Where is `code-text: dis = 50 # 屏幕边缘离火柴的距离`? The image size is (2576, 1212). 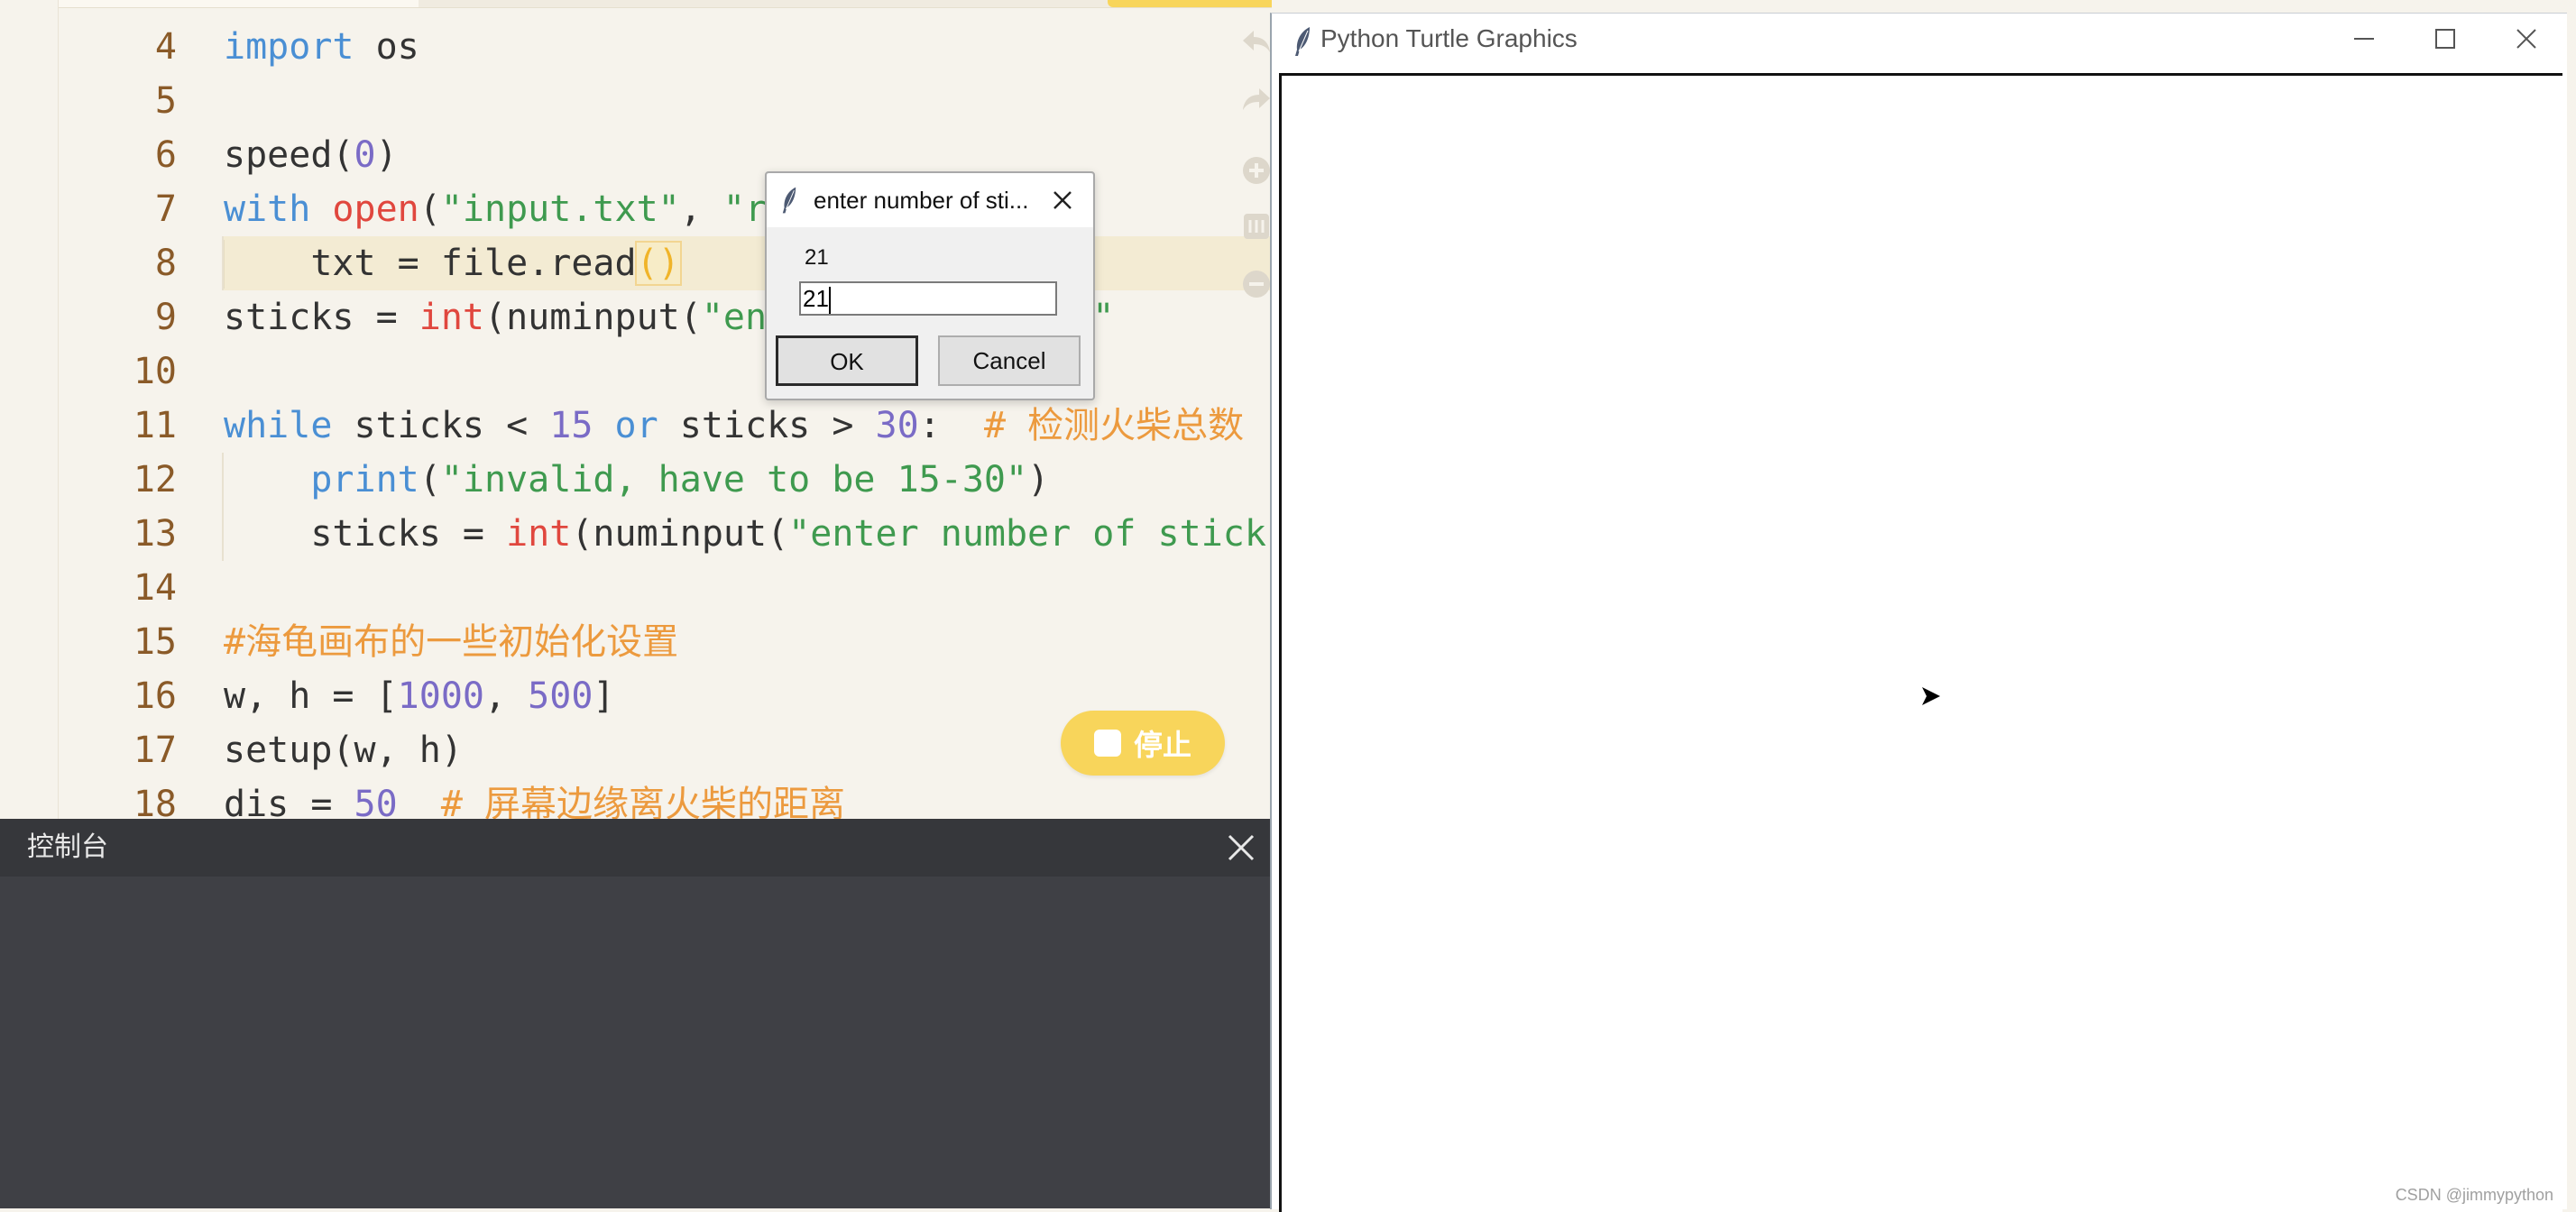
code-text: dis = 50 # 屏幕边缘离火柴的距离 is located at coordinates (534, 798).